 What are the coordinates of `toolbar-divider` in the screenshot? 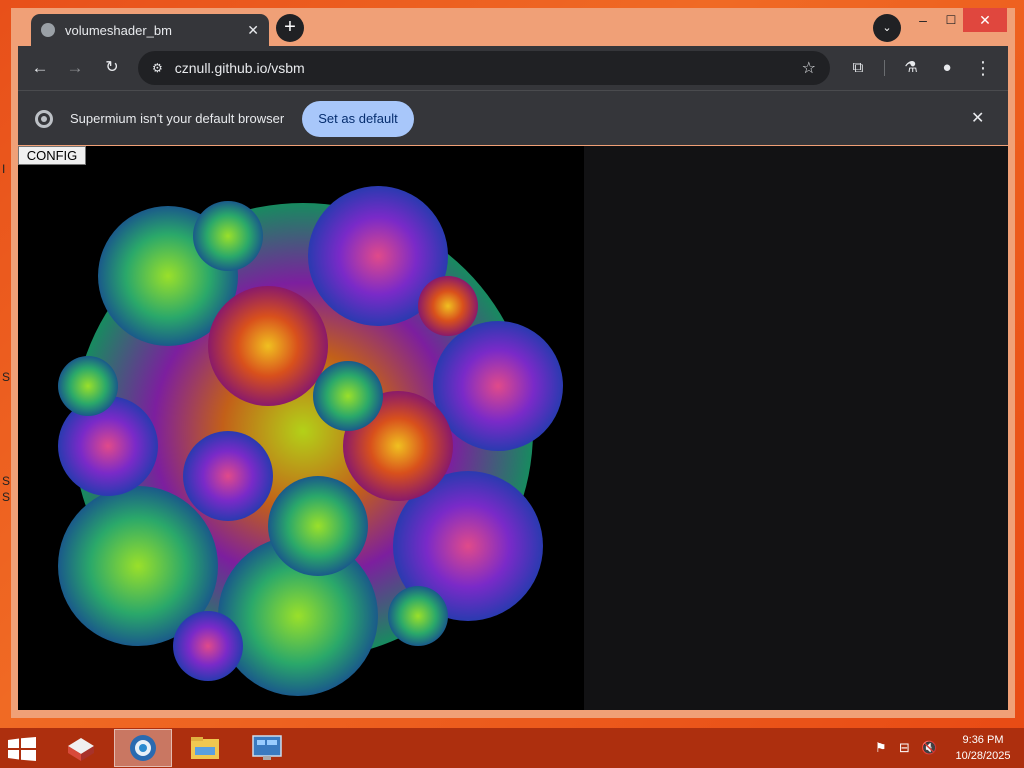 It's located at (884, 68).